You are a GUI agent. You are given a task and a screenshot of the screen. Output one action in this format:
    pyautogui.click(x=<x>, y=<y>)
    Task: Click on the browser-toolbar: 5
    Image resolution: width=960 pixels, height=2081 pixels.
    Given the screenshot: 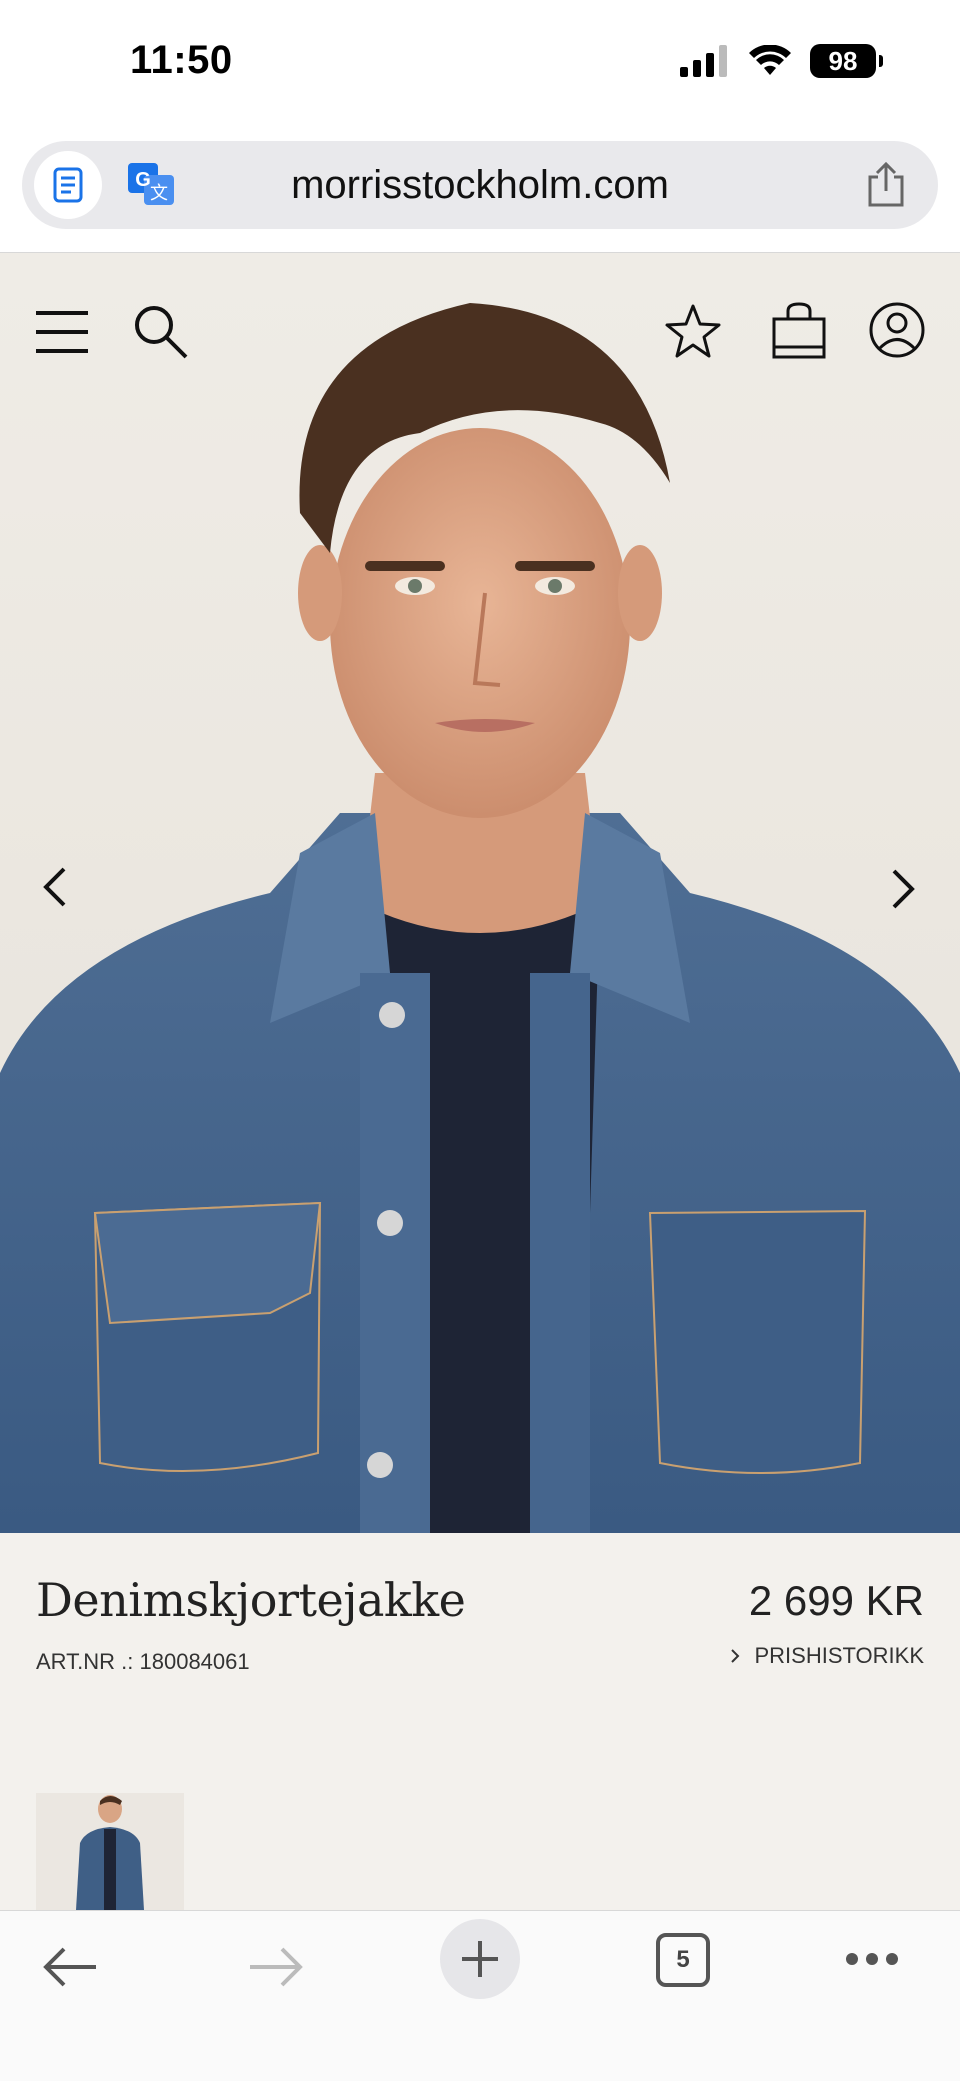 What is the action you would take?
    pyautogui.click(x=480, y=1995)
    